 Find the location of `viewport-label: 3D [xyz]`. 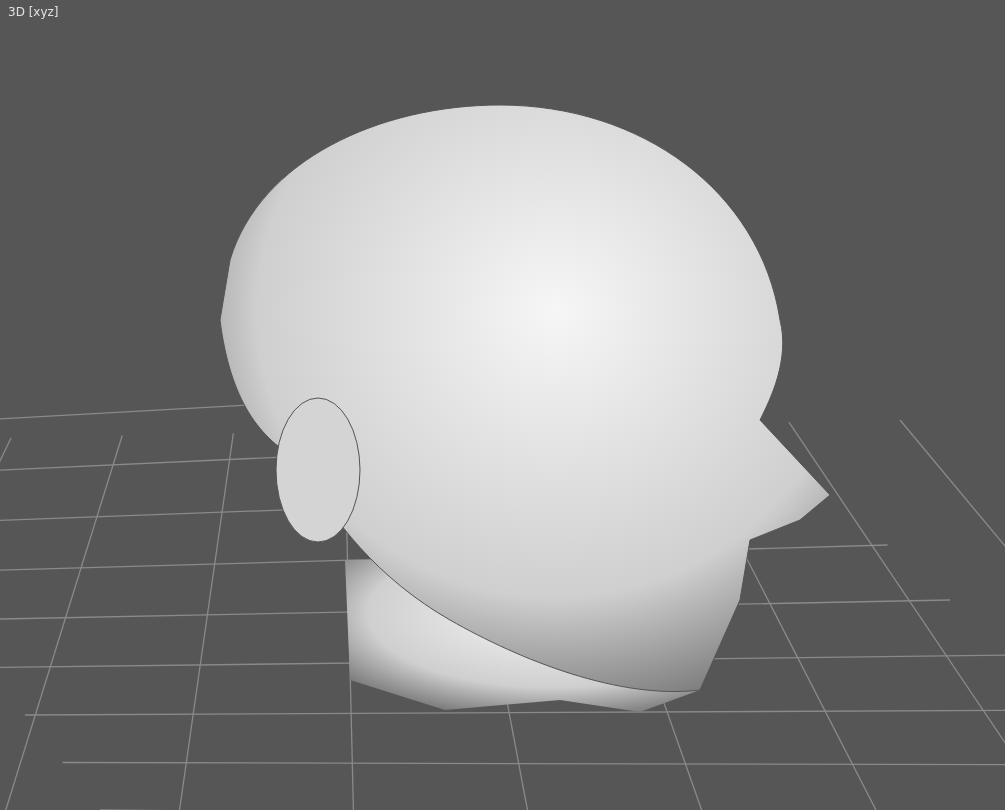

viewport-label: 3D [xyz] is located at coordinates (33, 12).